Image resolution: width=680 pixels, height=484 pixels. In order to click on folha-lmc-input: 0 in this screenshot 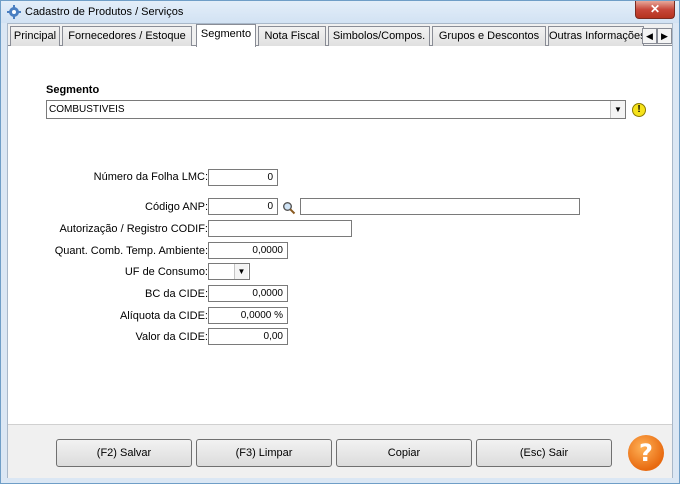, I will do `click(243, 177)`.